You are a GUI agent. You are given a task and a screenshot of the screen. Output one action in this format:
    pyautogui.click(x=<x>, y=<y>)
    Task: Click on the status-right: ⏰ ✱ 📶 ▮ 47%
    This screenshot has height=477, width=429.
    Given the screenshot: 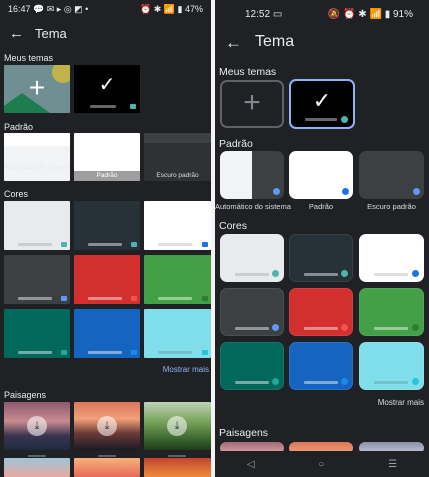 What is the action you would take?
    pyautogui.click(x=171, y=9)
    